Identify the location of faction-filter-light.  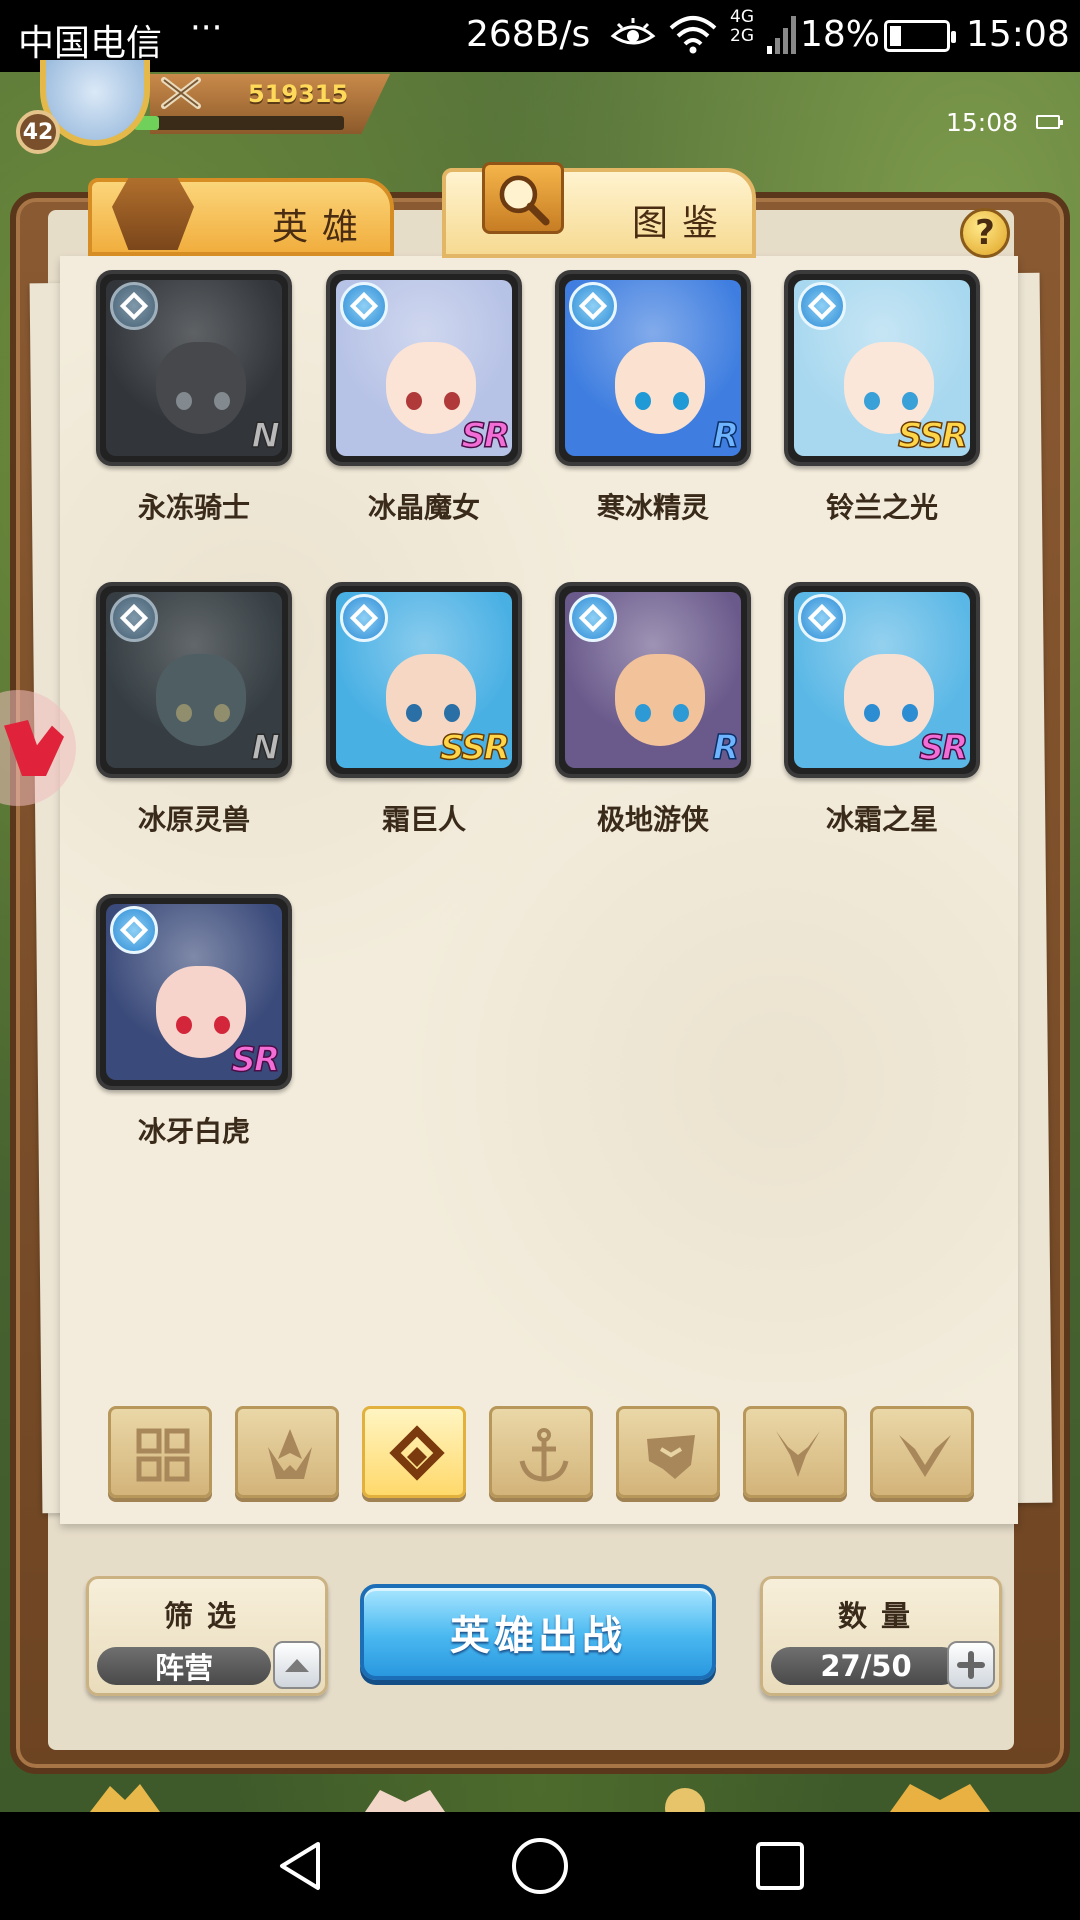
(922, 1452).